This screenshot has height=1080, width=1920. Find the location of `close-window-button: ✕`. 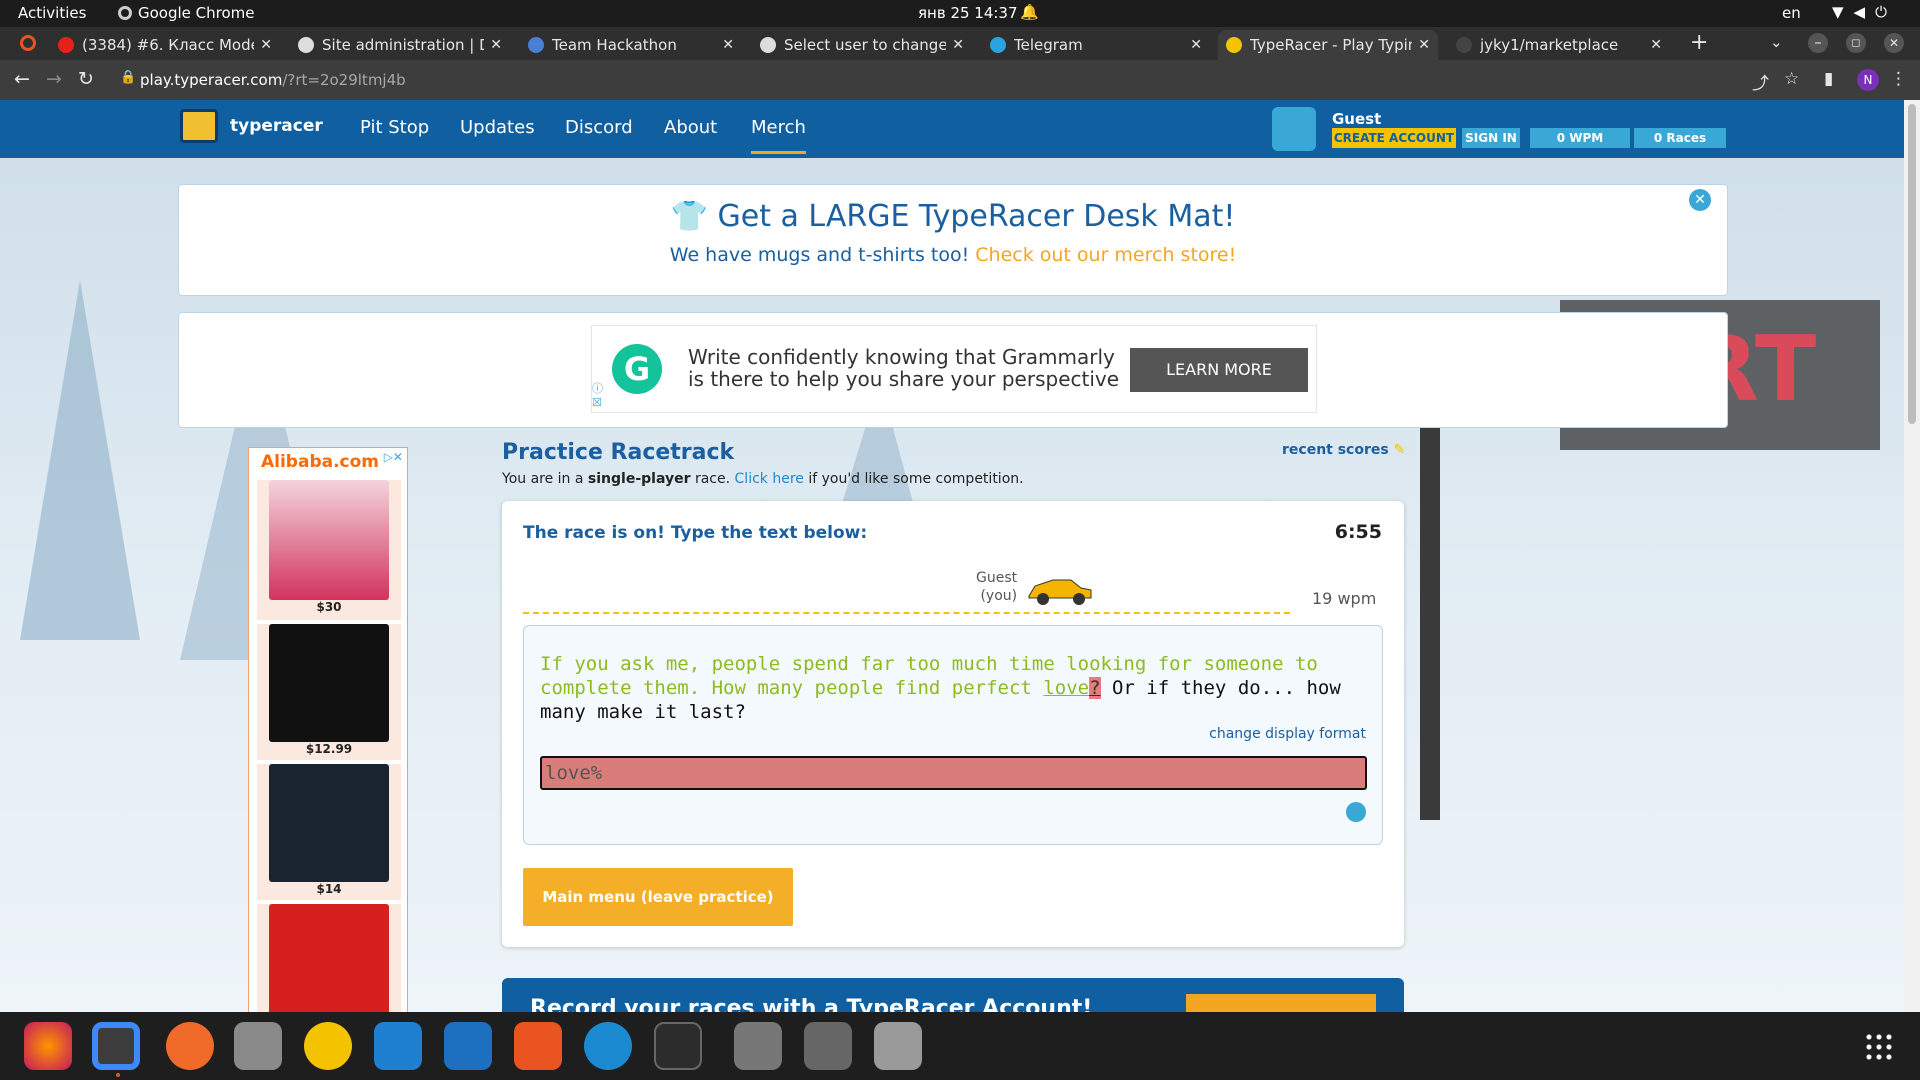

close-window-button: ✕ is located at coordinates (1894, 43).